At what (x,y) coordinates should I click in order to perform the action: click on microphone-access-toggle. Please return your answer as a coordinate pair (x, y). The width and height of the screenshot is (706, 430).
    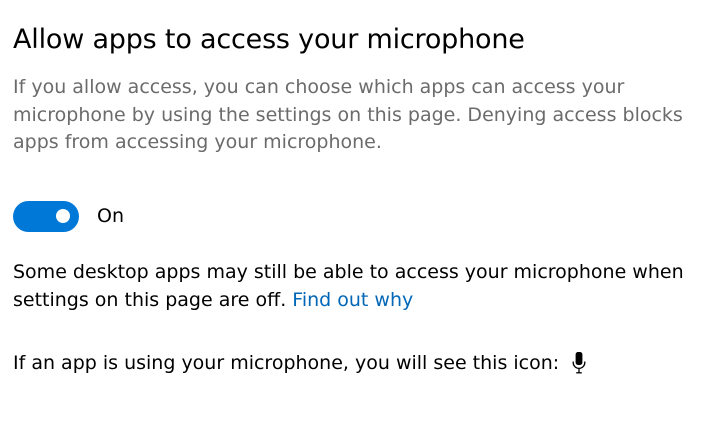
    Looking at the image, I should click on (46, 216).